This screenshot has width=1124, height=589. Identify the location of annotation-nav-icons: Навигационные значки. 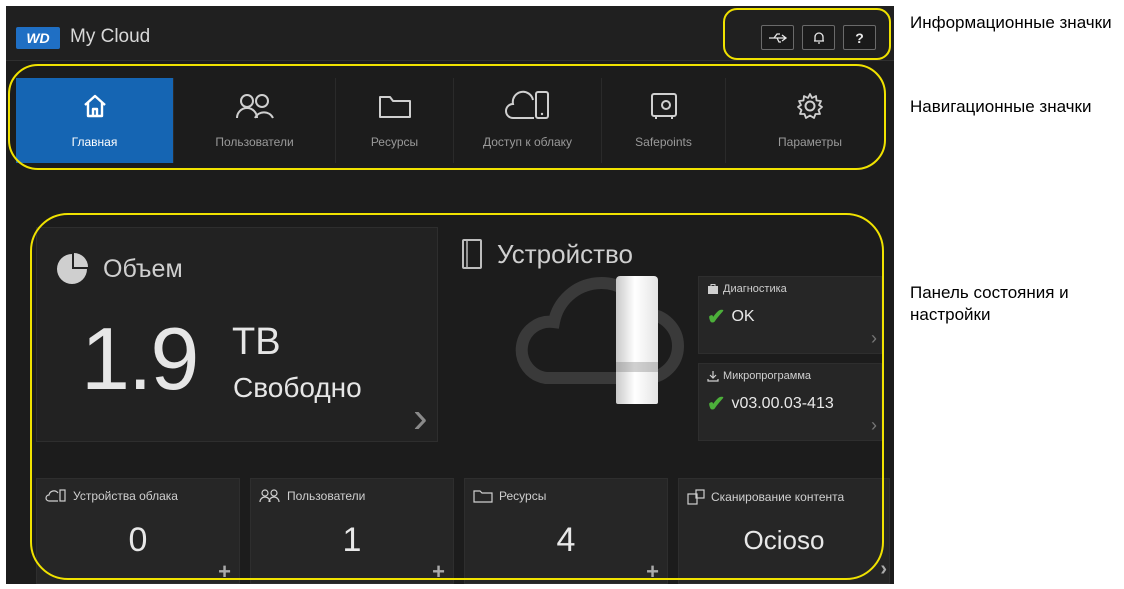
(1001, 106).